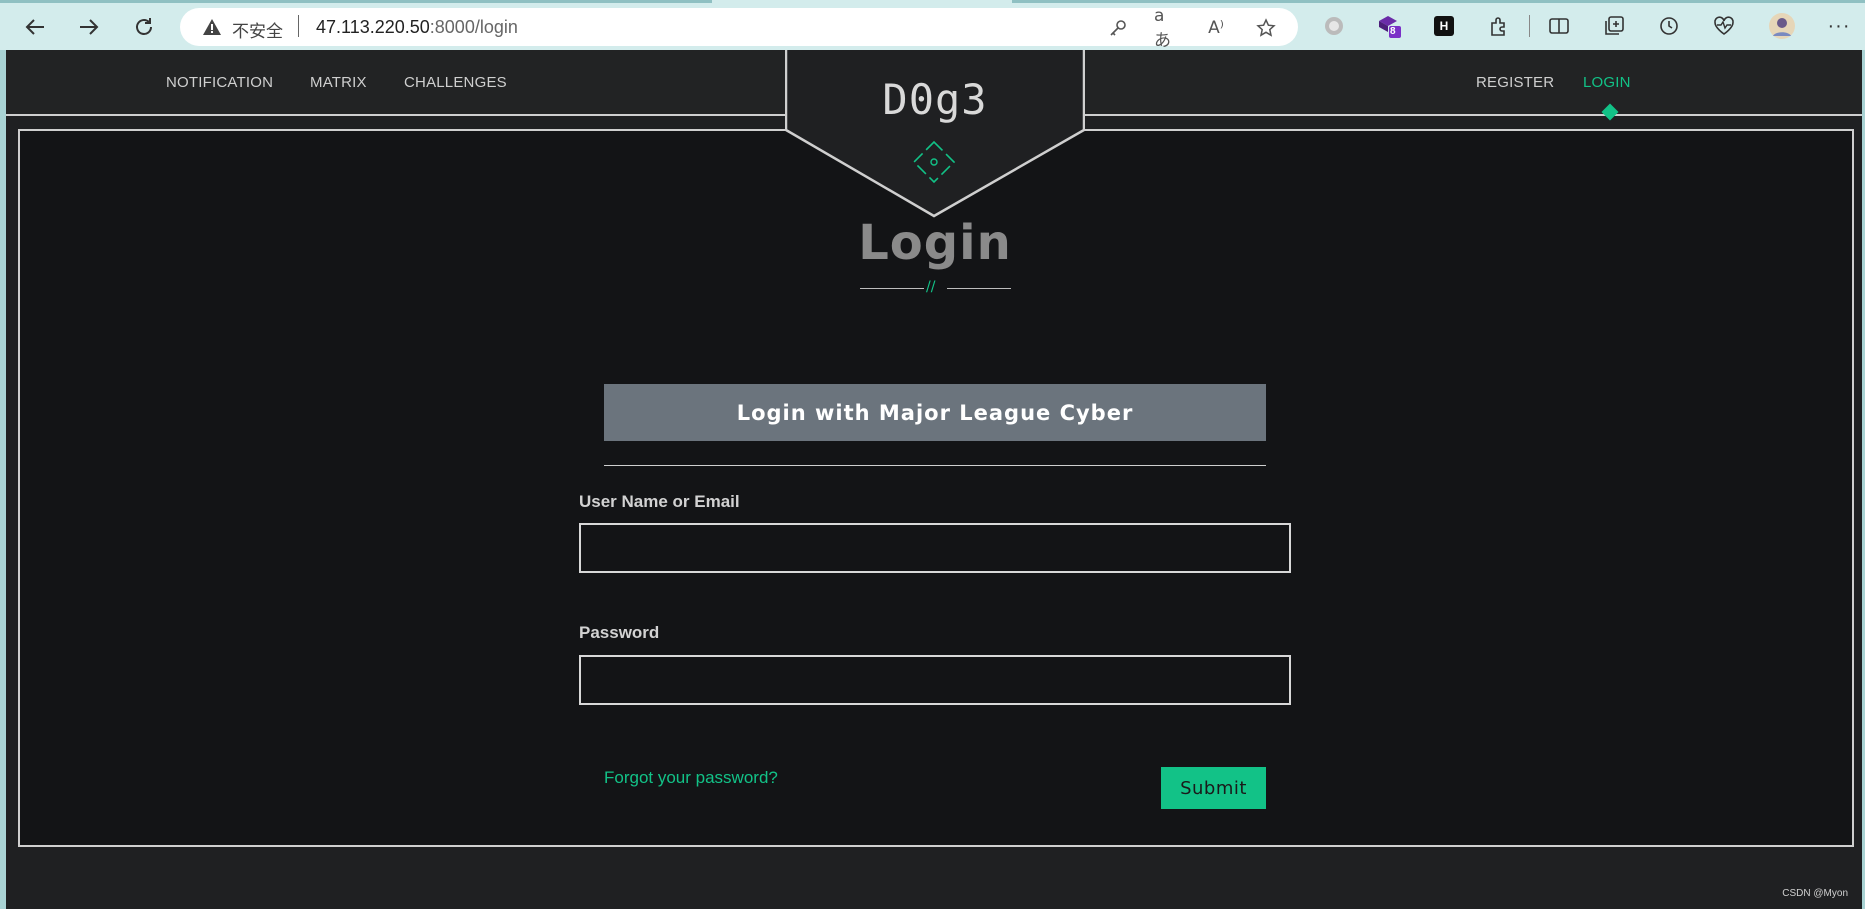  Describe the element at coordinates (1614, 26) in the screenshot. I see `collections-icon` at that location.